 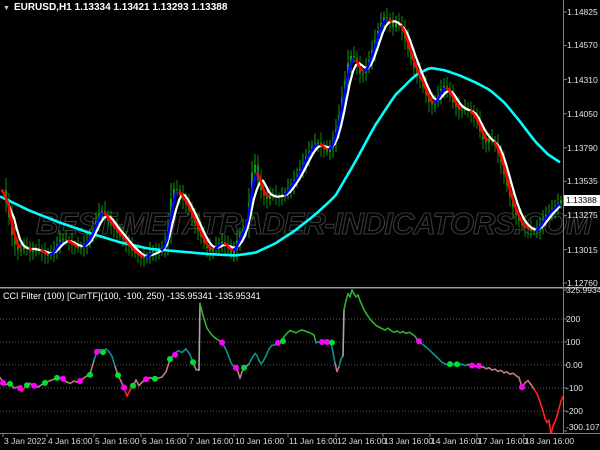 What do you see at coordinates (582, 148) in the screenshot?
I see `price-tick-label: 1.13790` at bounding box center [582, 148].